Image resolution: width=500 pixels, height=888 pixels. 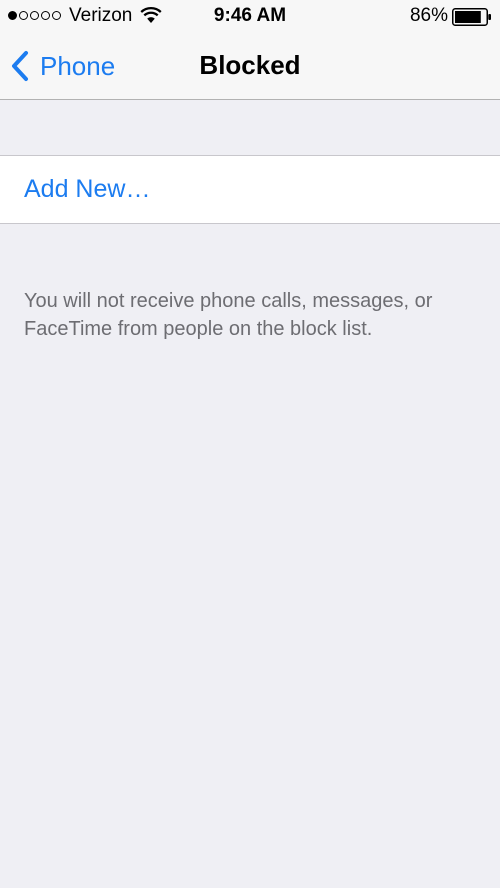 What do you see at coordinates (428, 15) in the screenshot?
I see `battery-percentage: 86%` at bounding box center [428, 15].